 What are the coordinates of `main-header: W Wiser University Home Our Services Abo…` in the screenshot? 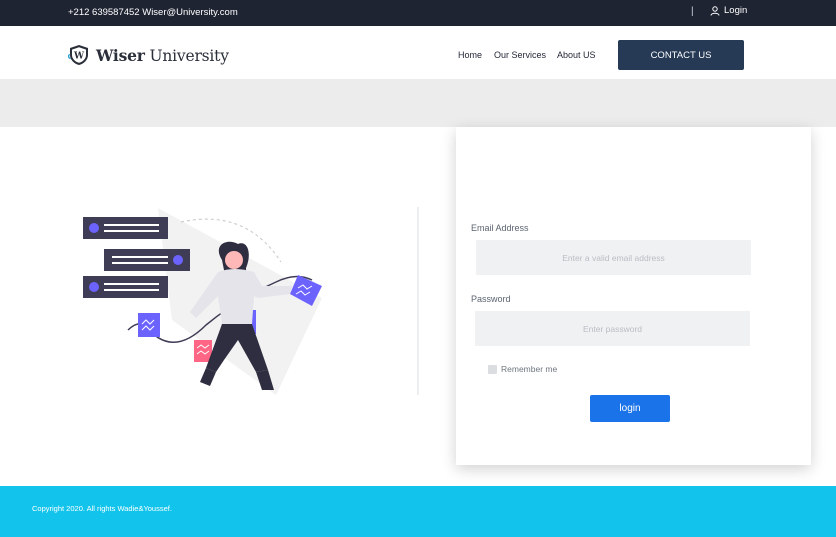 It's located at (418, 52).